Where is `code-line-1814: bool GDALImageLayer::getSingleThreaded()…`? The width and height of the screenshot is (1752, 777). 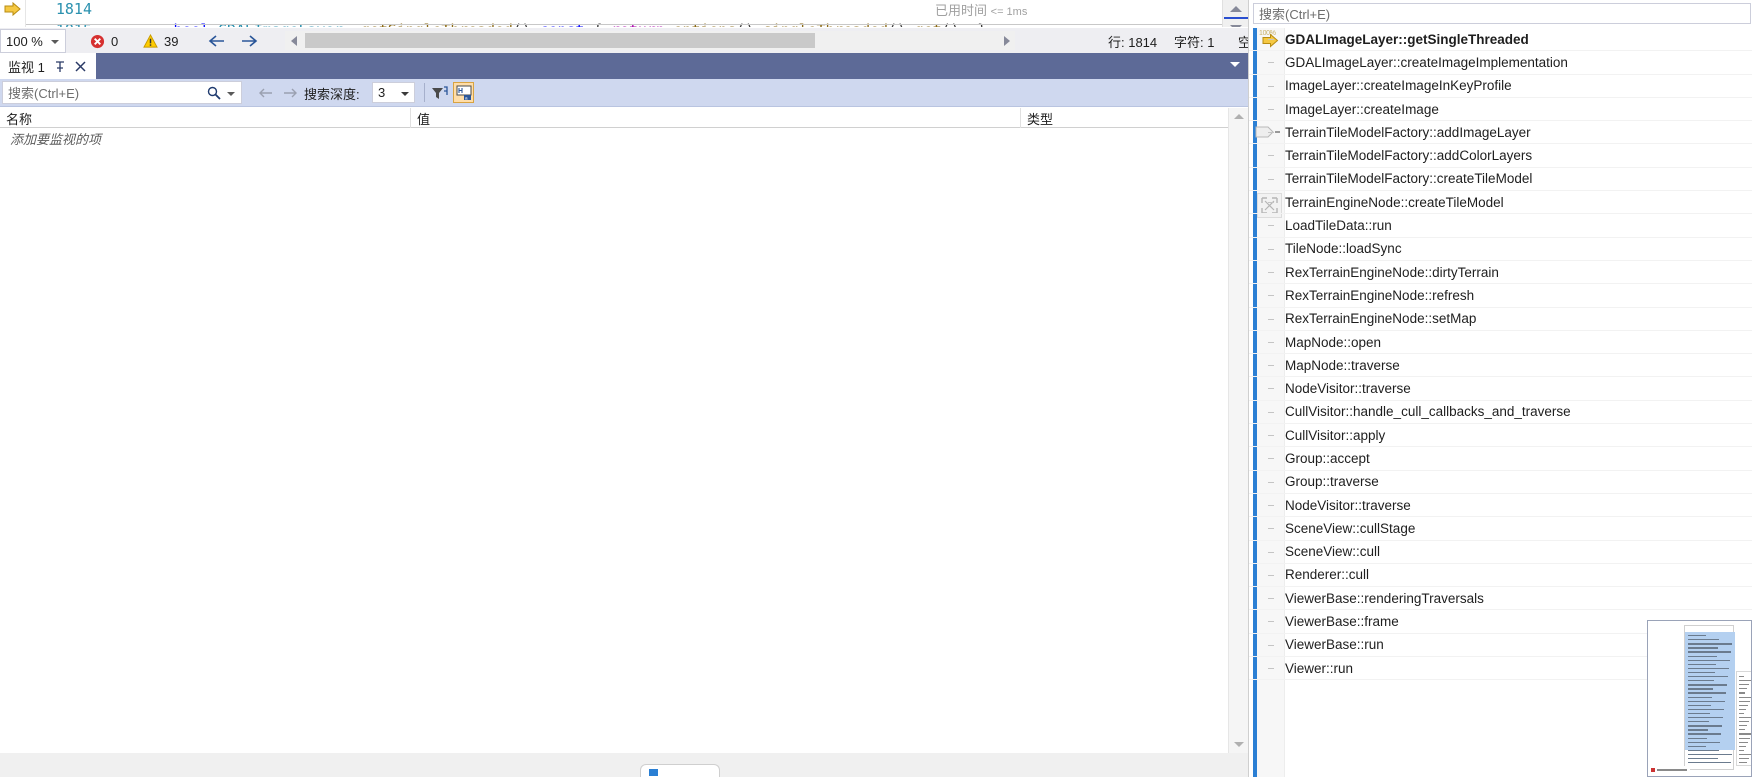
code-line-1814: bool GDALImageLayer::getSingleThreaded()… is located at coordinates (544, 13).